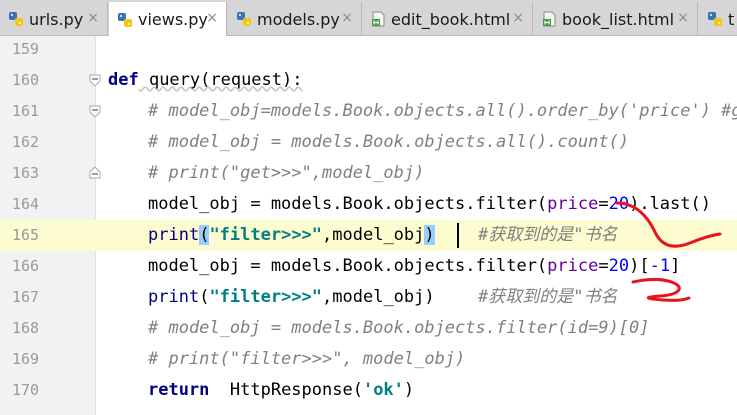  I want to click on string-literal: 'ok', so click(383, 390).